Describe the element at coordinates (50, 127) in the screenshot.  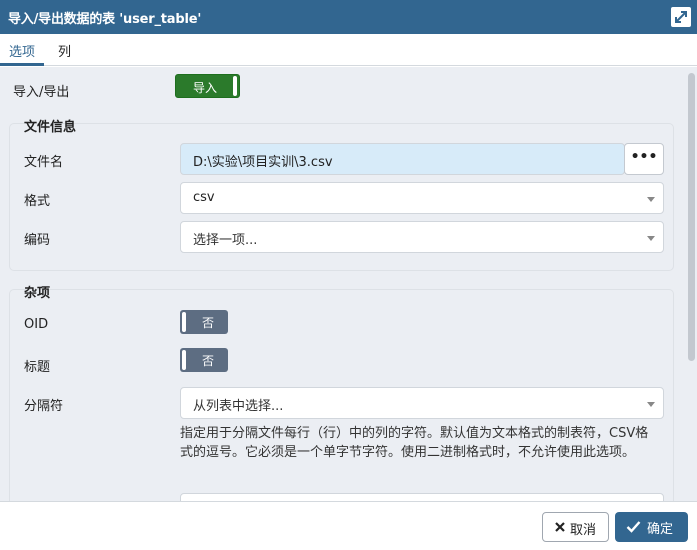
I see `file-info-legend: 文件信息` at that location.